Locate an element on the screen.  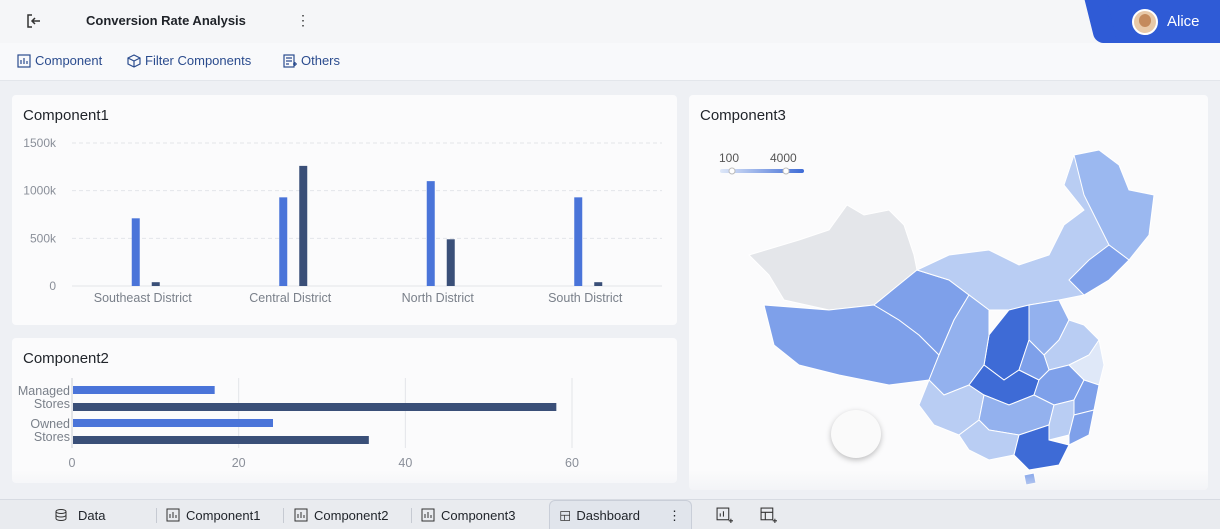
add-dashboard-icon is located at coordinates (768, 515).